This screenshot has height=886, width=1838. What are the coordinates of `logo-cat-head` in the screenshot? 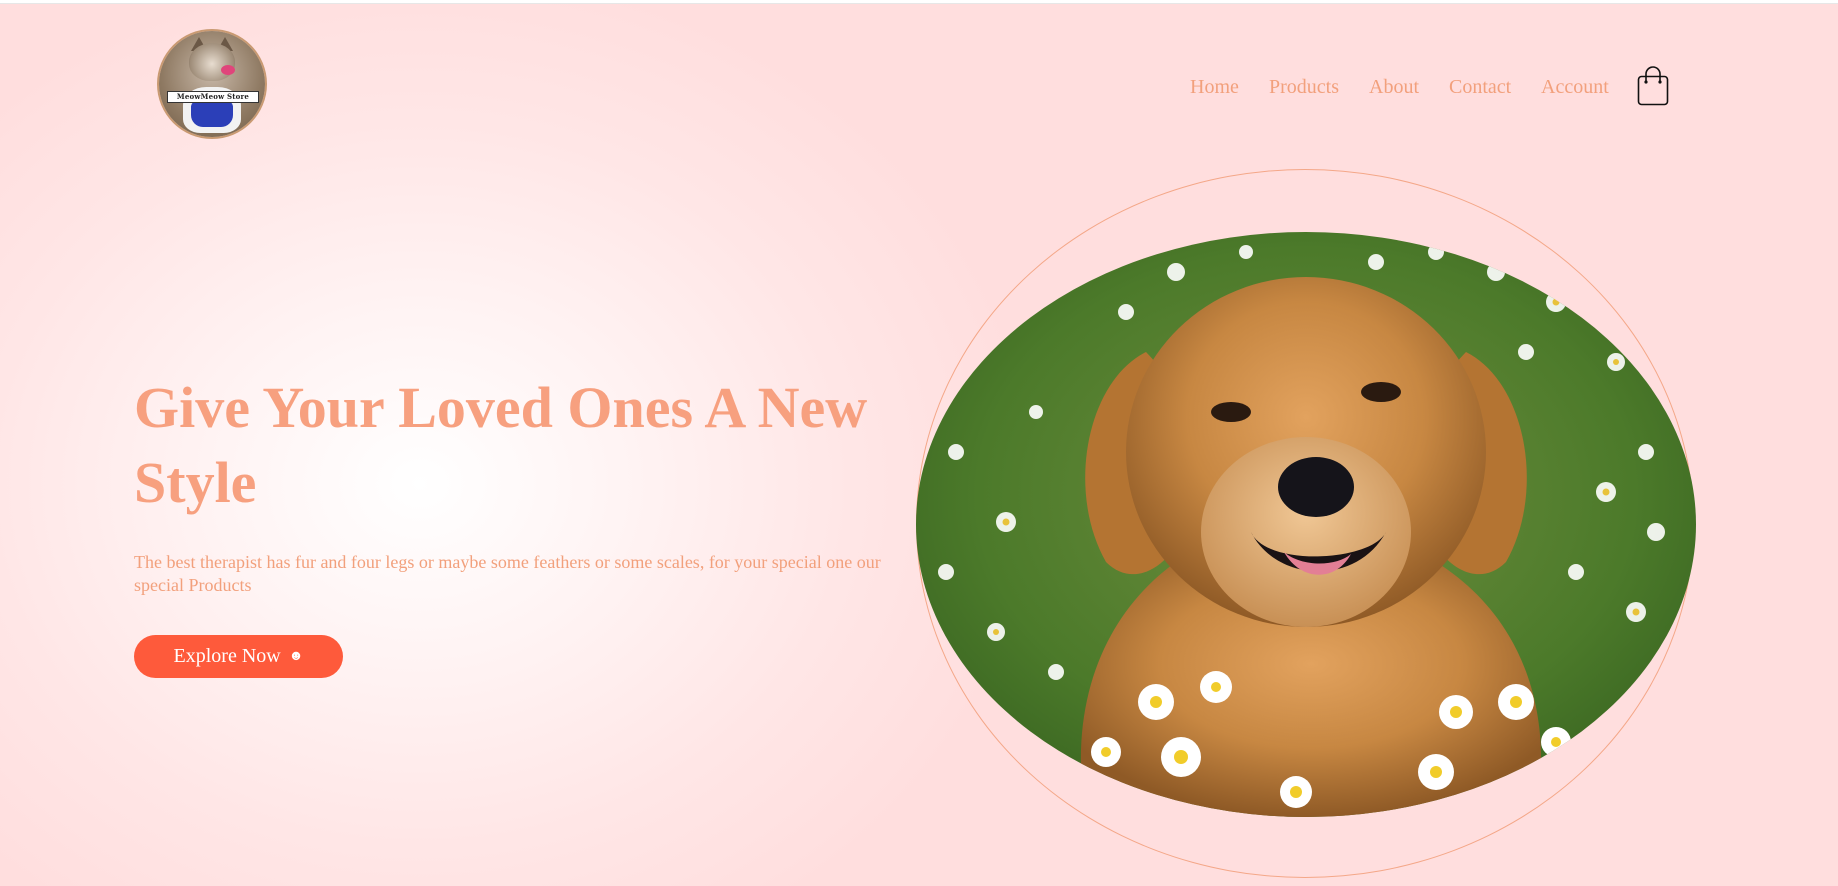 It's located at (212, 62).